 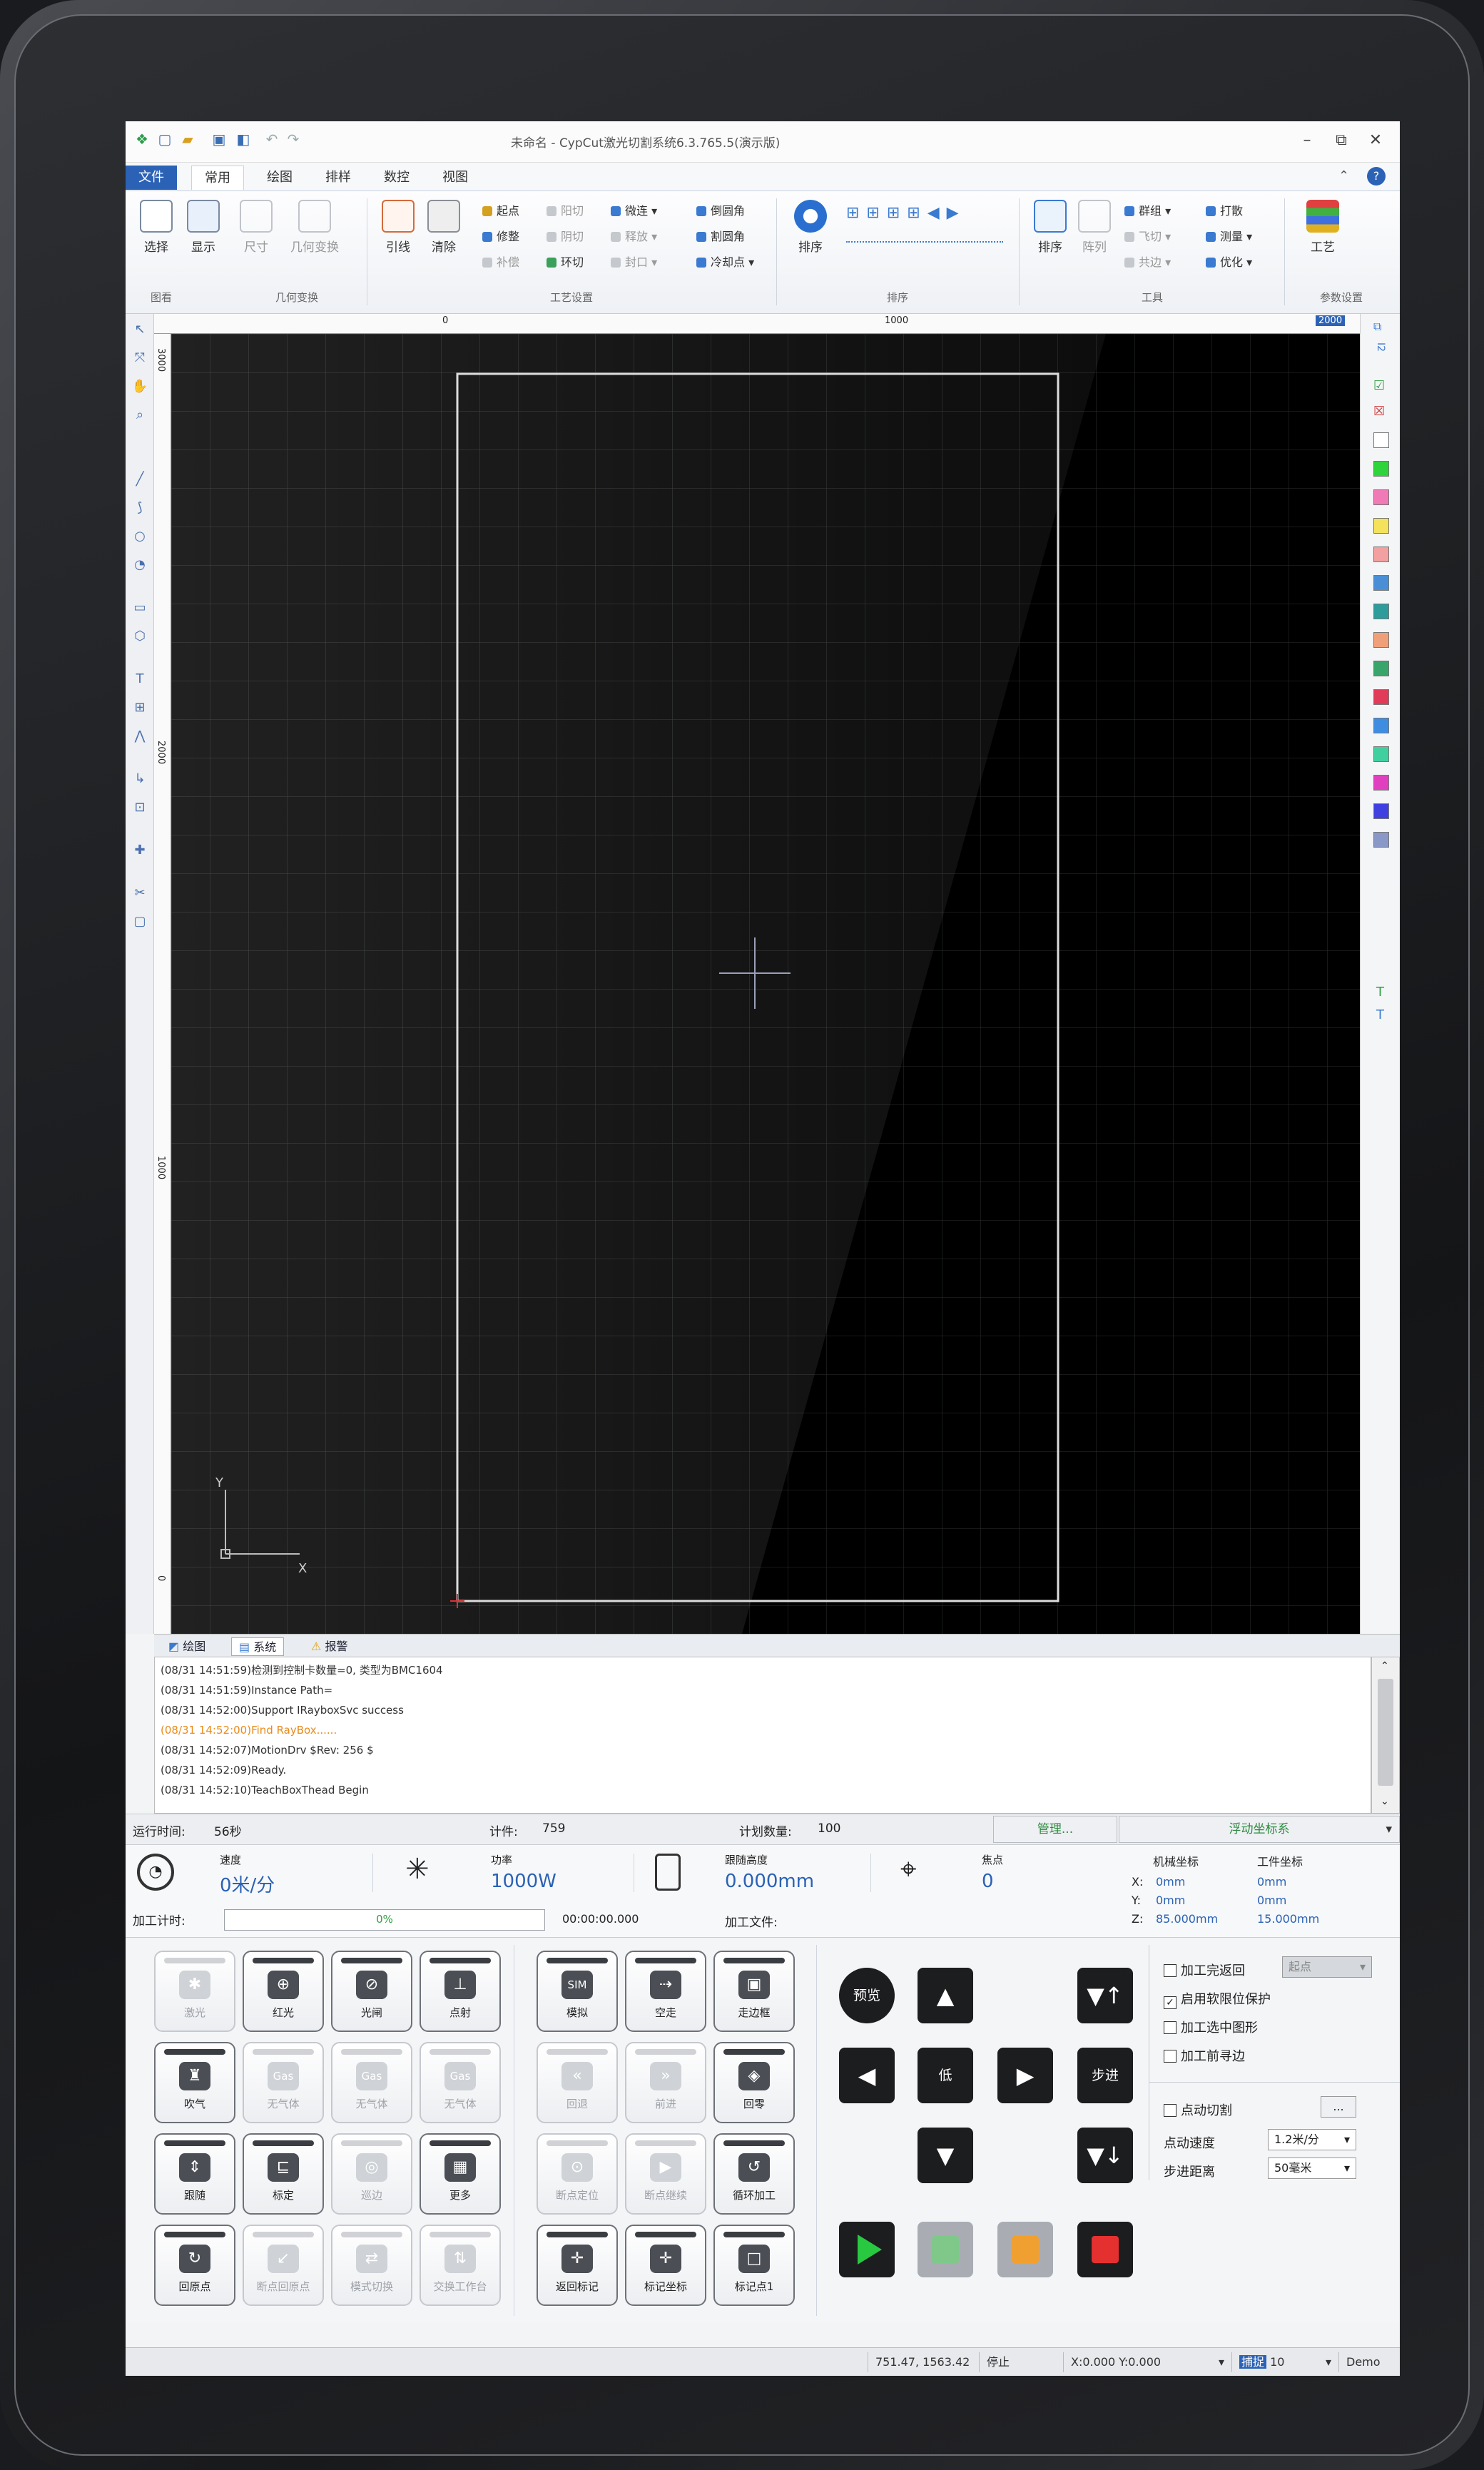 I want to click on device-button: ⊑ 标定, so click(x=283, y=2174).